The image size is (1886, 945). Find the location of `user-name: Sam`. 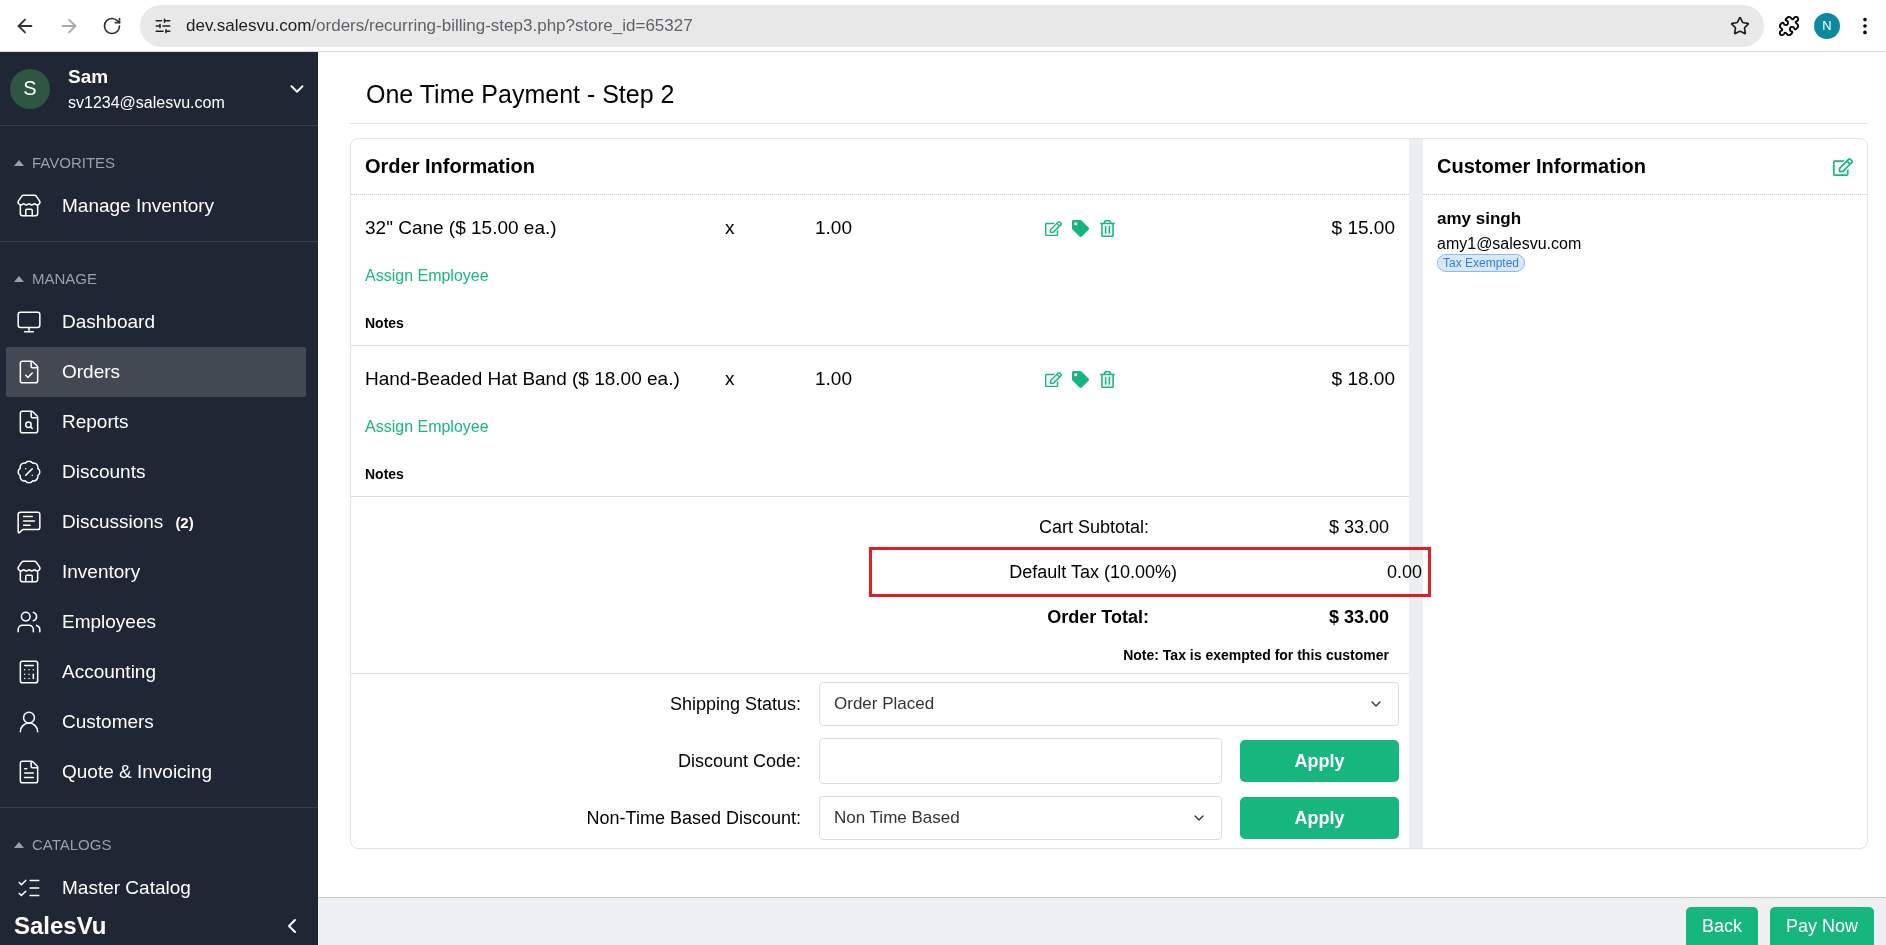

user-name: Sam is located at coordinates (89, 76).